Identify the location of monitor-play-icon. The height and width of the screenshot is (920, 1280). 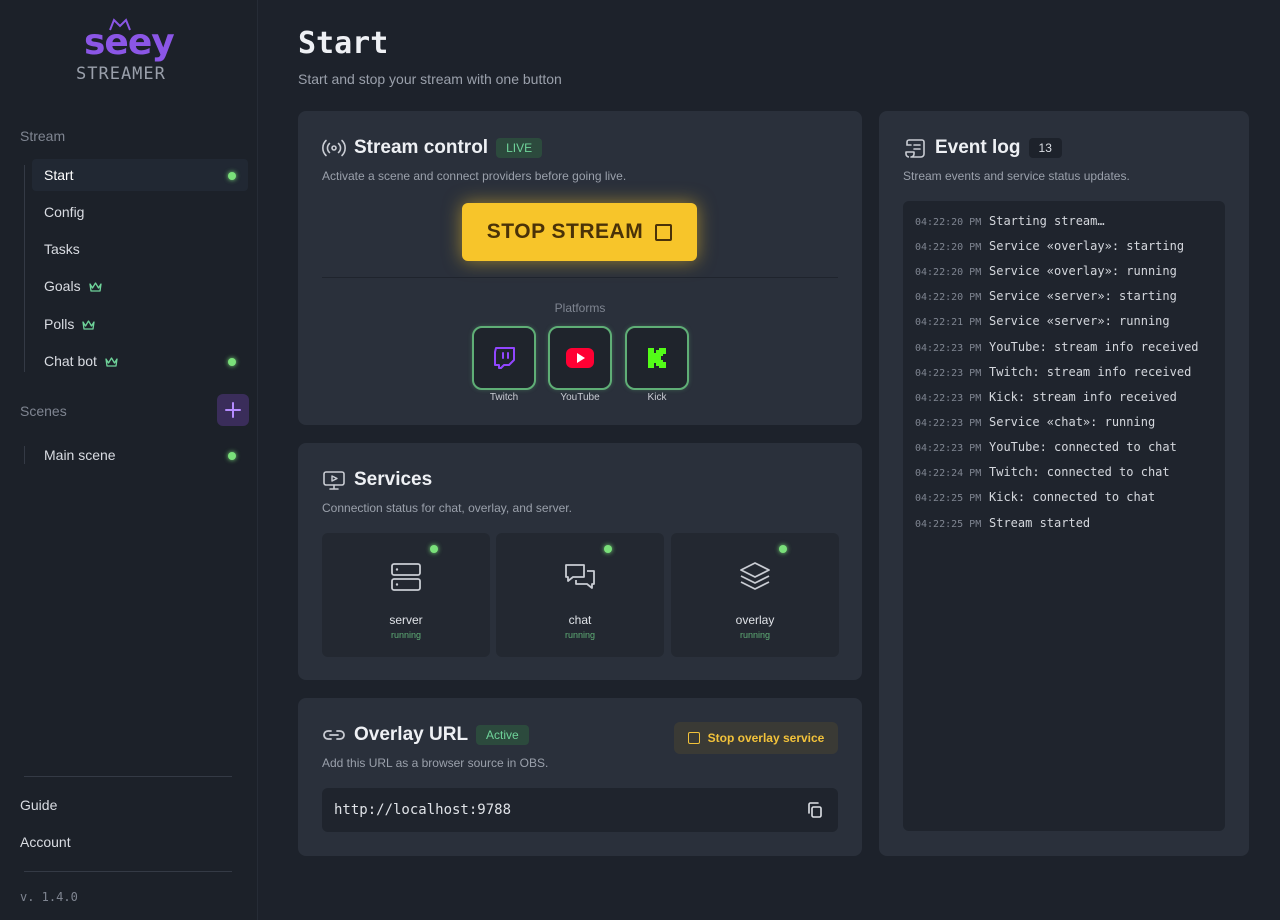
(334, 480).